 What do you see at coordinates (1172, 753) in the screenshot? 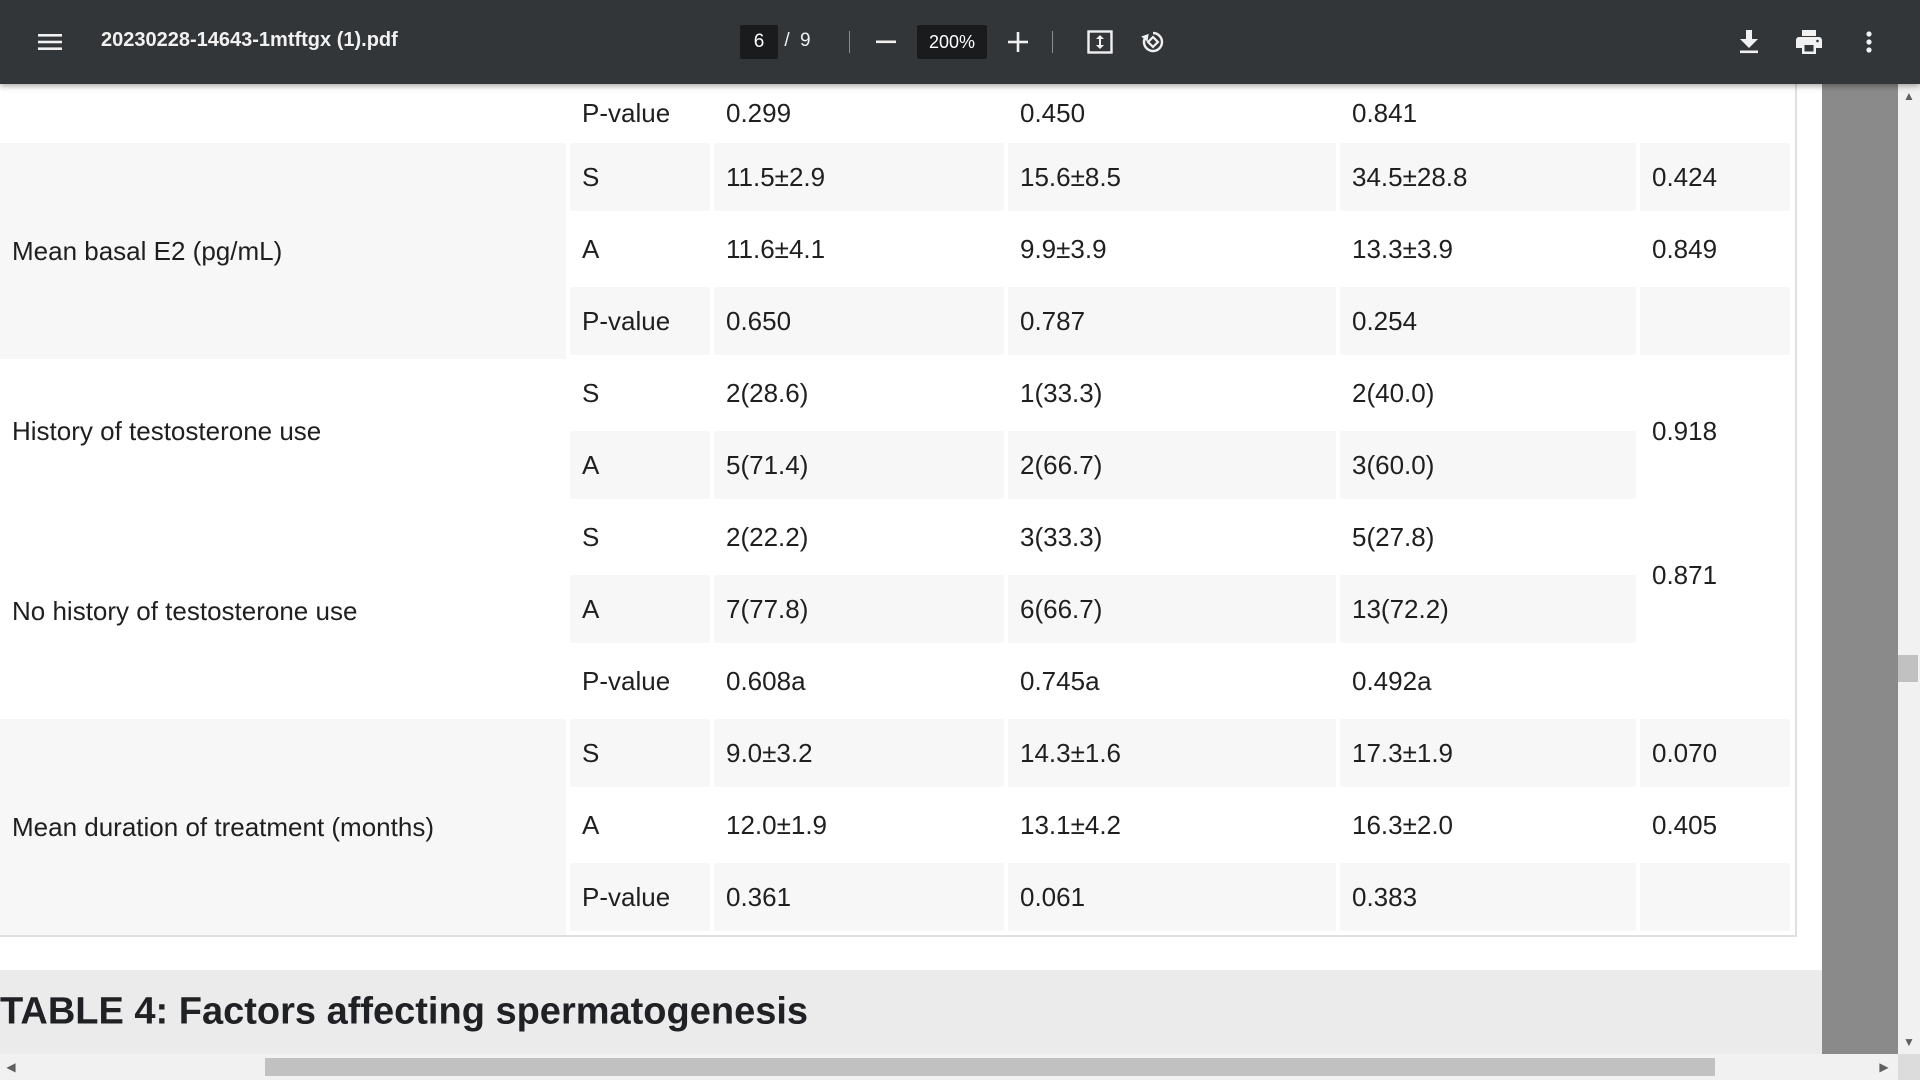
I see `table-cell: 14.3±1.6` at bounding box center [1172, 753].